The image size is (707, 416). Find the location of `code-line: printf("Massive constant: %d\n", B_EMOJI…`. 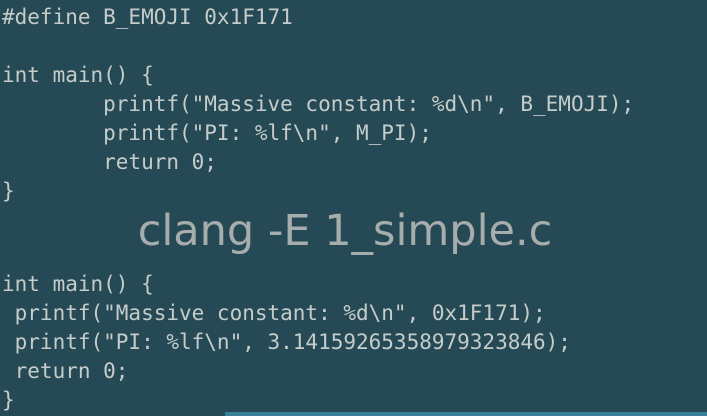

code-line: printf("Massive constant: %d\n", B_EMOJI… is located at coordinates (318, 104).